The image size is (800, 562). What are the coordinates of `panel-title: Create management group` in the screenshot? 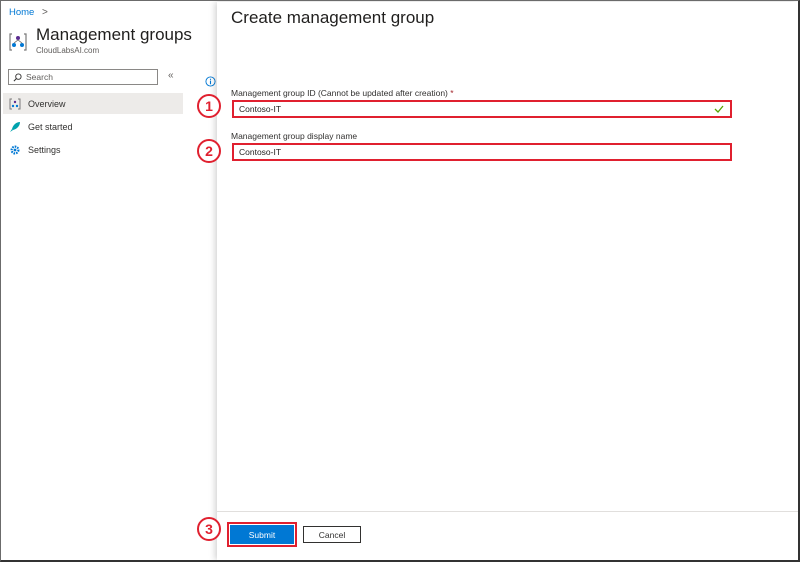 It's located at (333, 17).